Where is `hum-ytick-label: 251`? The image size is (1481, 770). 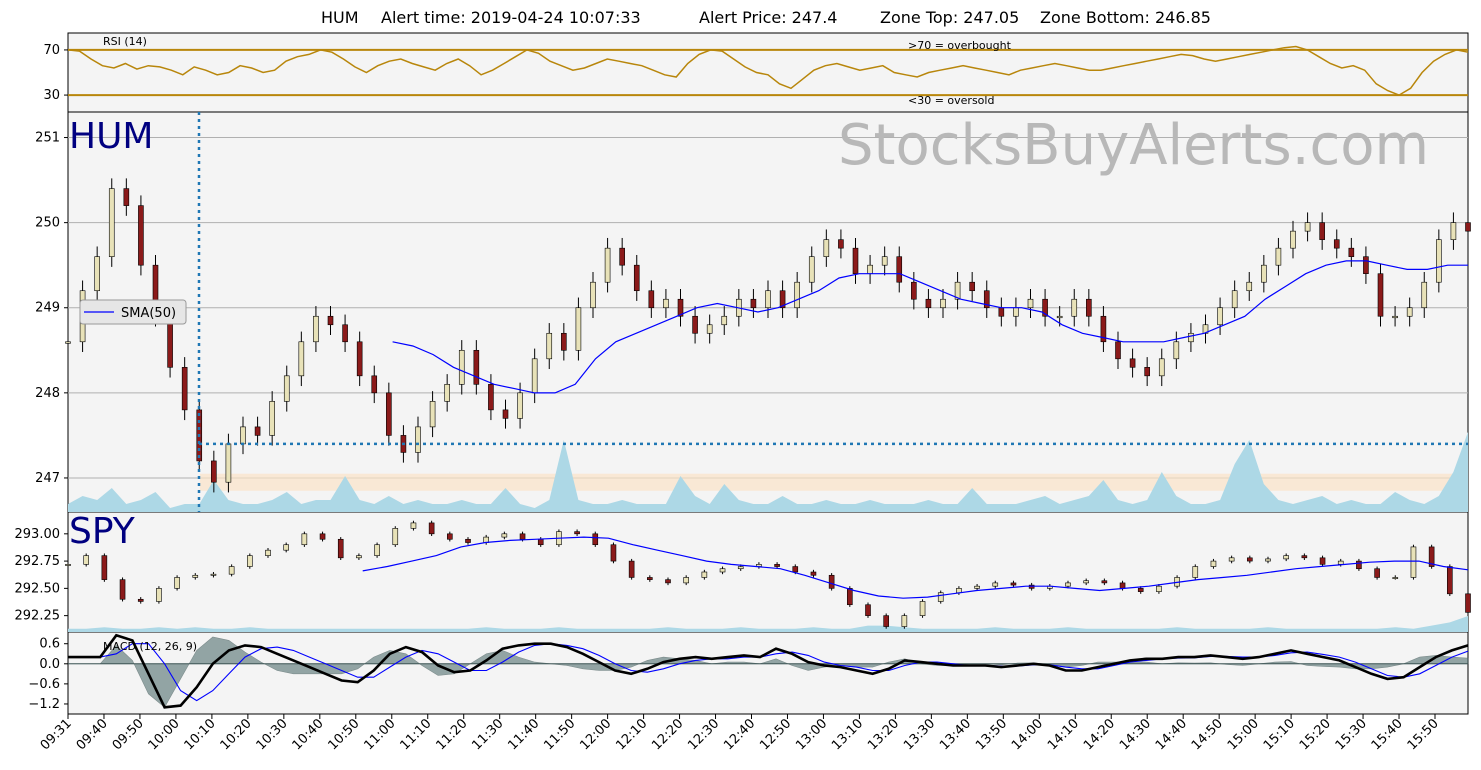
hum-ytick-label: 251 is located at coordinates (47, 138).